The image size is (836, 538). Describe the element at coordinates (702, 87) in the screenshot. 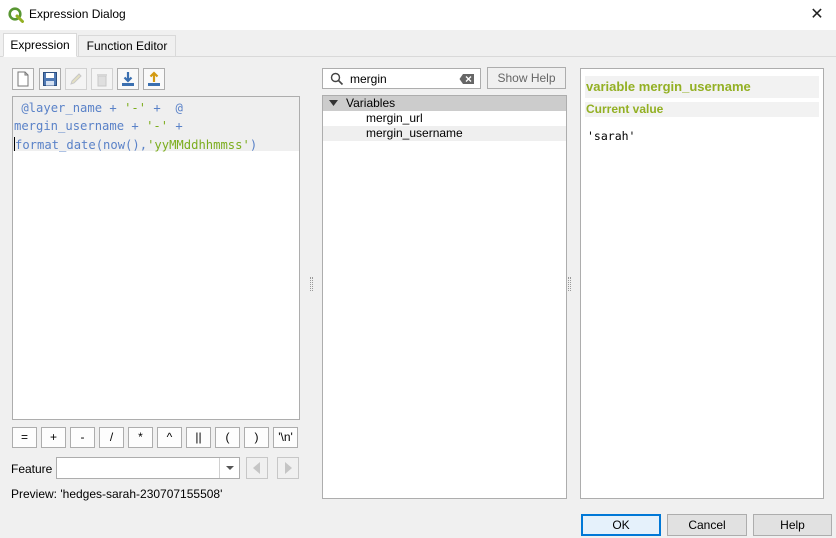

I see `help-title: variable mergin_username` at that location.